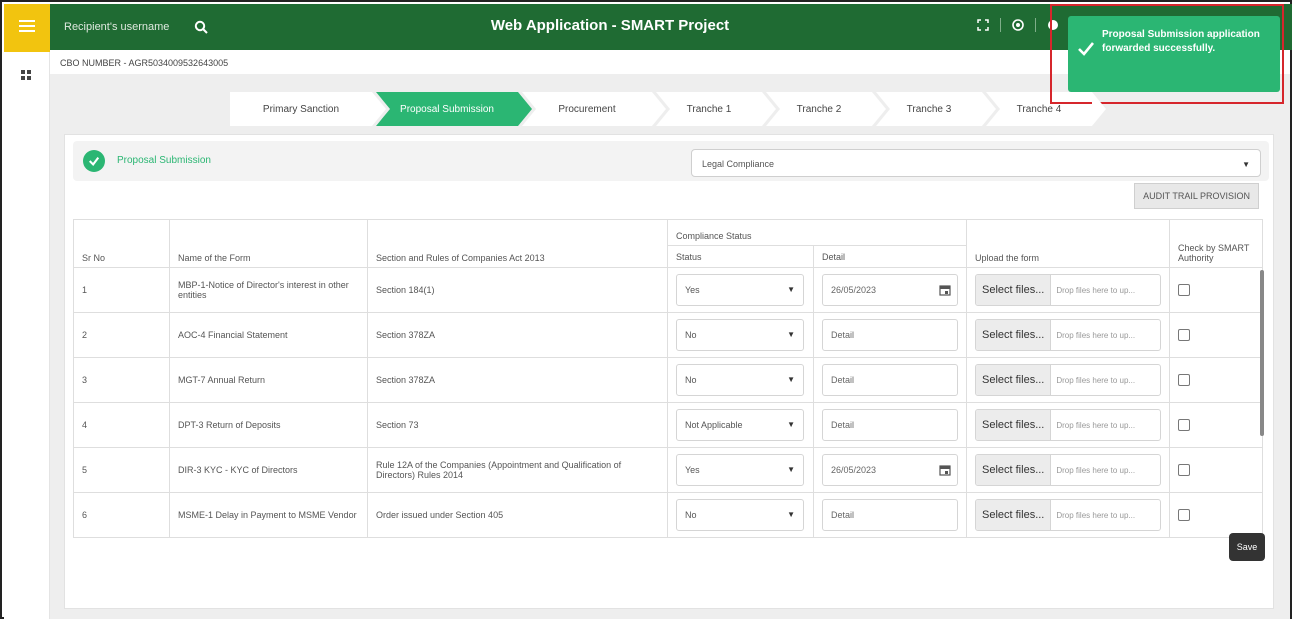 Image resolution: width=1292 pixels, height=619 pixels. Describe the element at coordinates (1216, 243) in the screenshot. I see `col-header-check: Check by SMART Authority` at that location.